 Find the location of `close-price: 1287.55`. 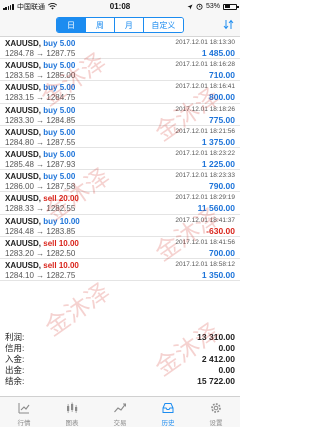

close-price: 1287.55 is located at coordinates (61, 142).